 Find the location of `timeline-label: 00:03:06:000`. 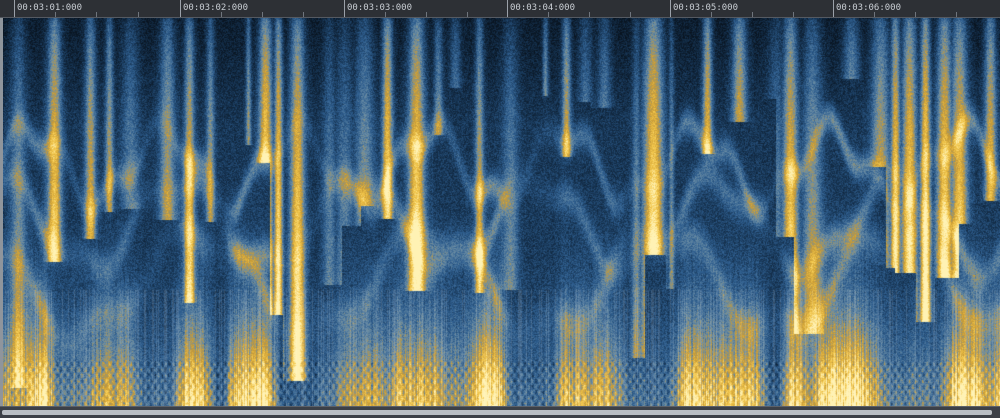

timeline-label: 00:03:06:000 is located at coordinates (869, 8).